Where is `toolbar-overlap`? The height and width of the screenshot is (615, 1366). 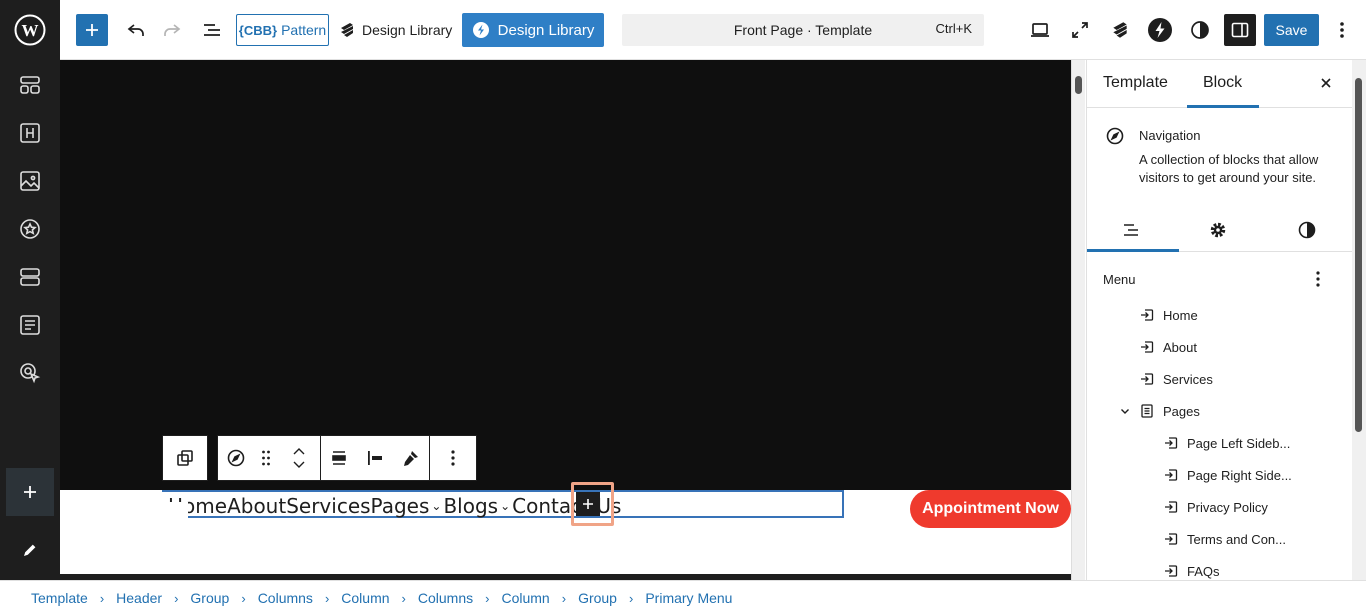 toolbar-overlap is located at coordinates (175, 510).